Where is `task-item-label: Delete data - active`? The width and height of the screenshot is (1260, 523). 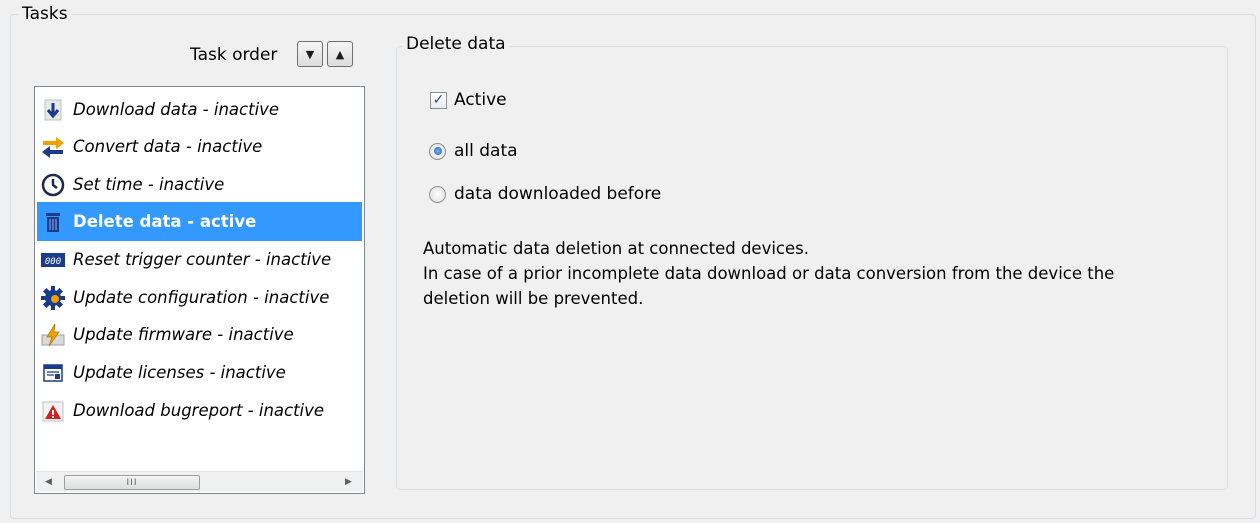 task-item-label: Delete data - active is located at coordinates (165, 221).